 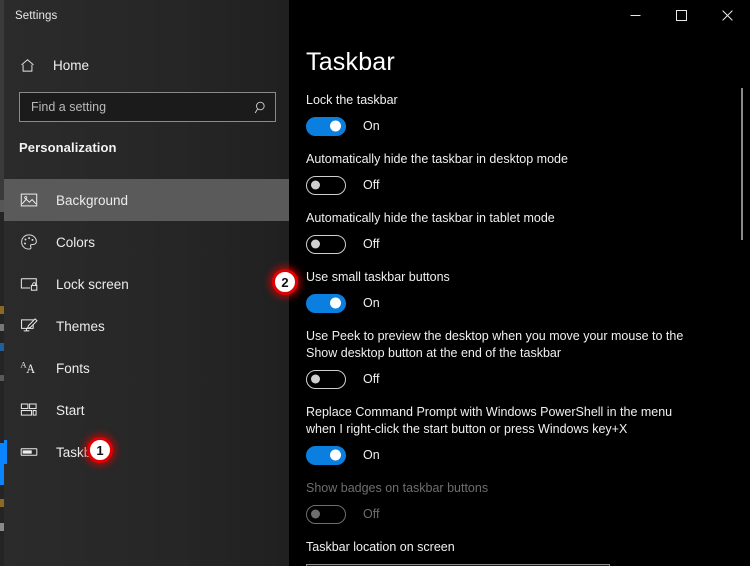 I want to click on svg-text: A, so click(x=30, y=369).